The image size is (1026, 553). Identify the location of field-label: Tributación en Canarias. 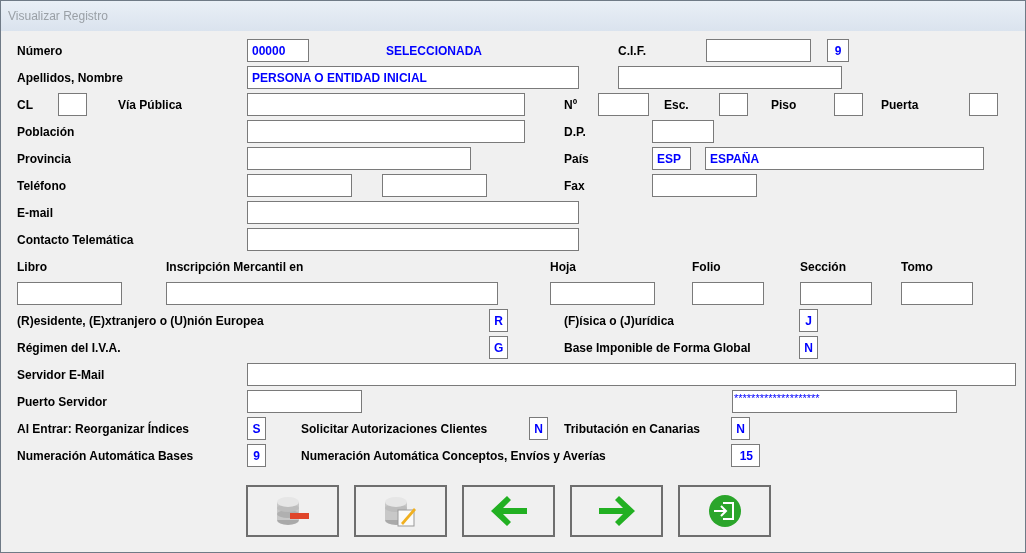
(633, 429).